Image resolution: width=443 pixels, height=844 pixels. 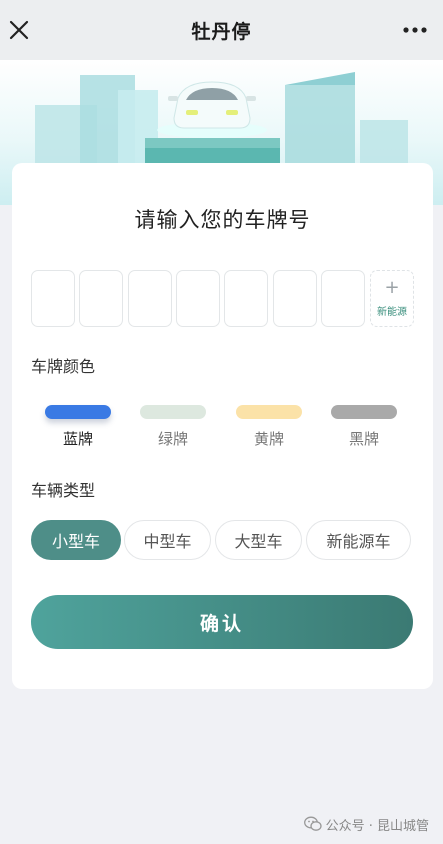 I want to click on more-icon, so click(x=415, y=30).